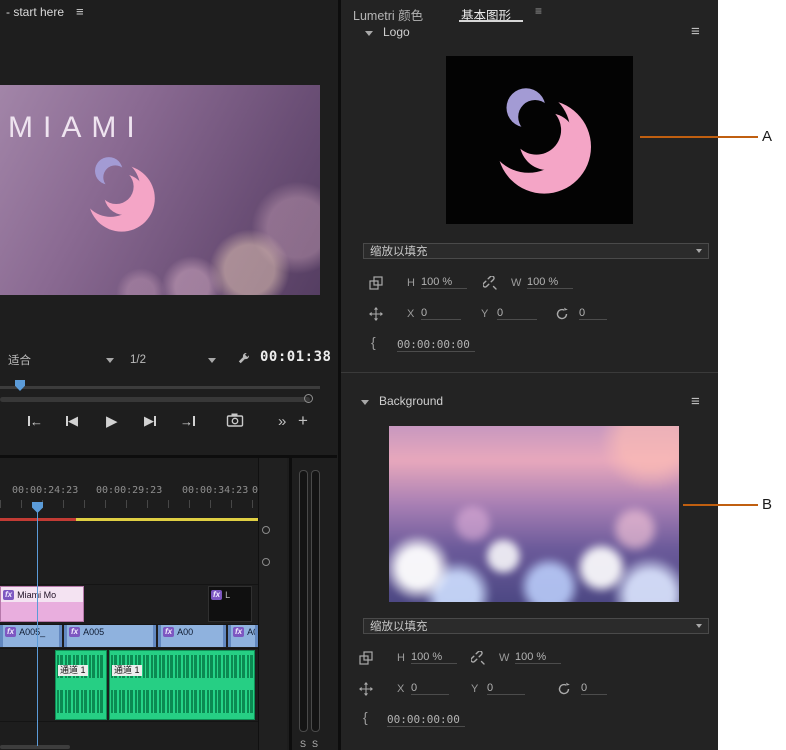  Describe the element at coordinates (399, 627) in the screenshot. I see `scale-mode-value: 缩放以填充` at that location.